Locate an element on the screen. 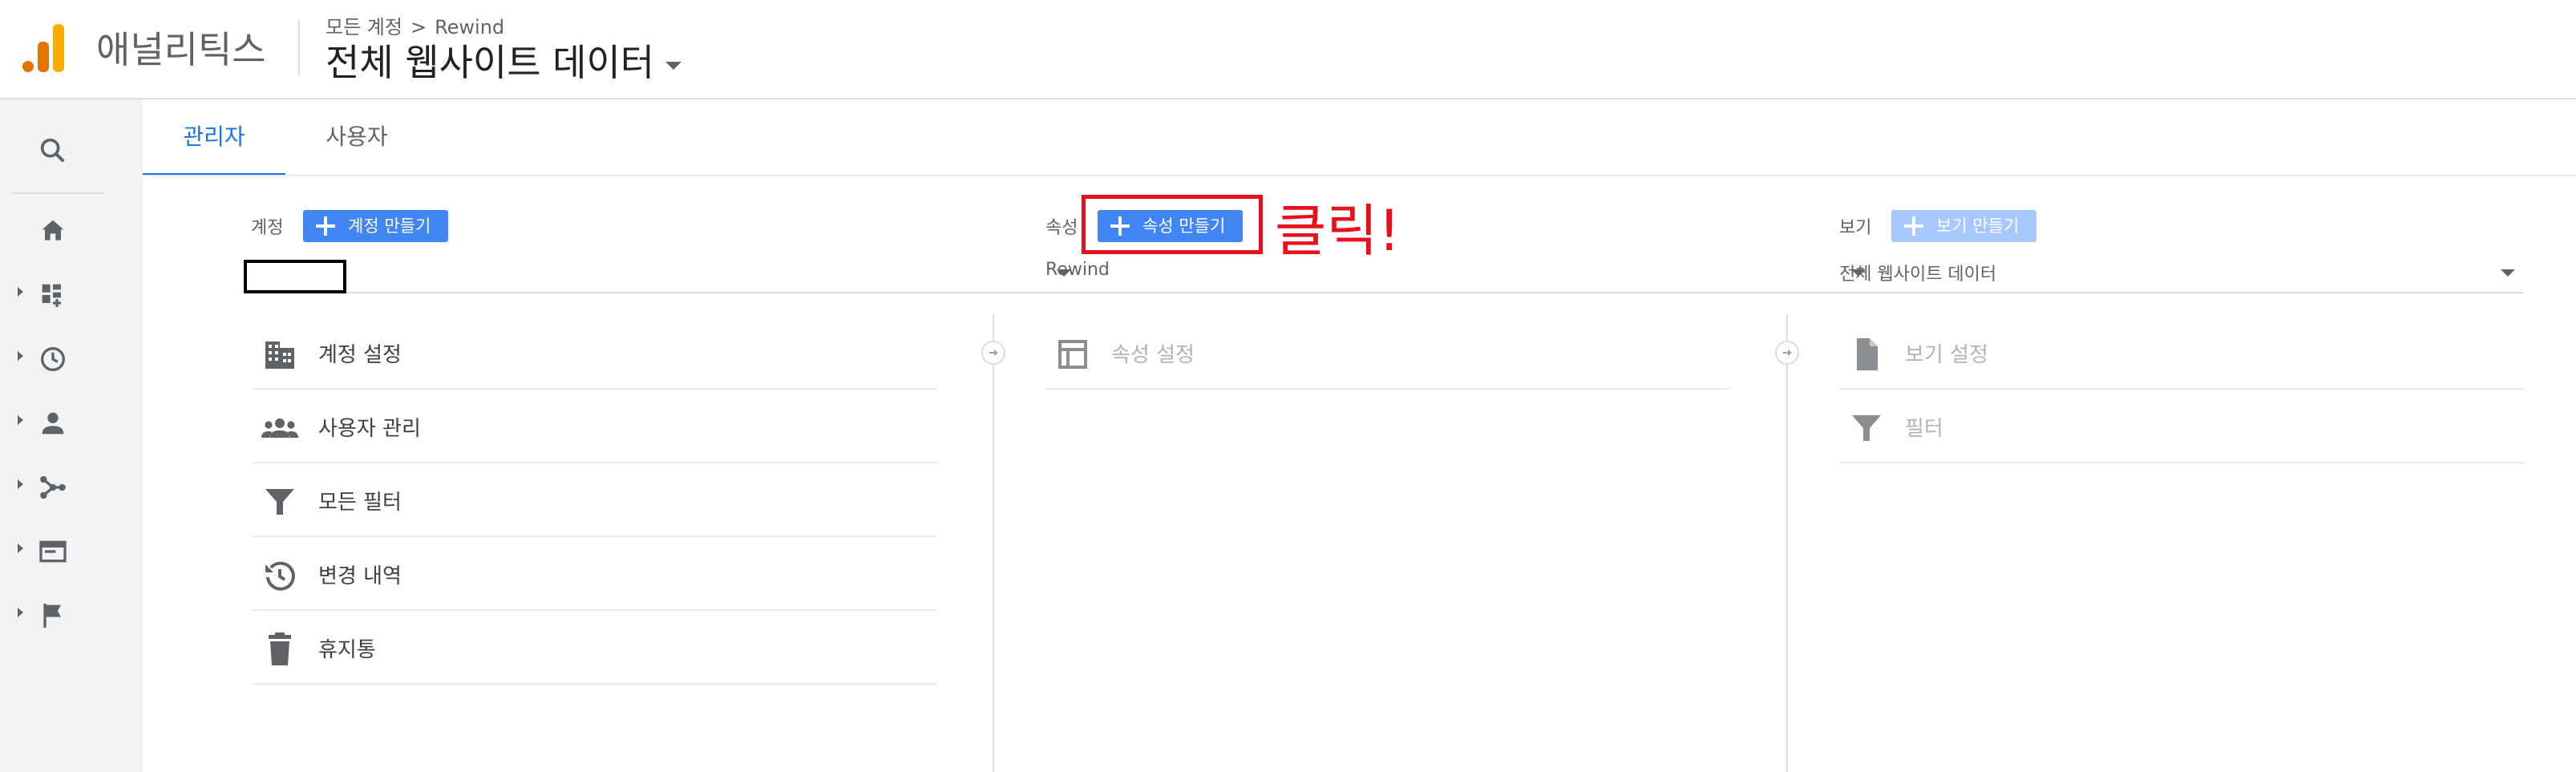 The height and width of the screenshot is (772, 2576). nav-audience is located at coordinates (53, 420).